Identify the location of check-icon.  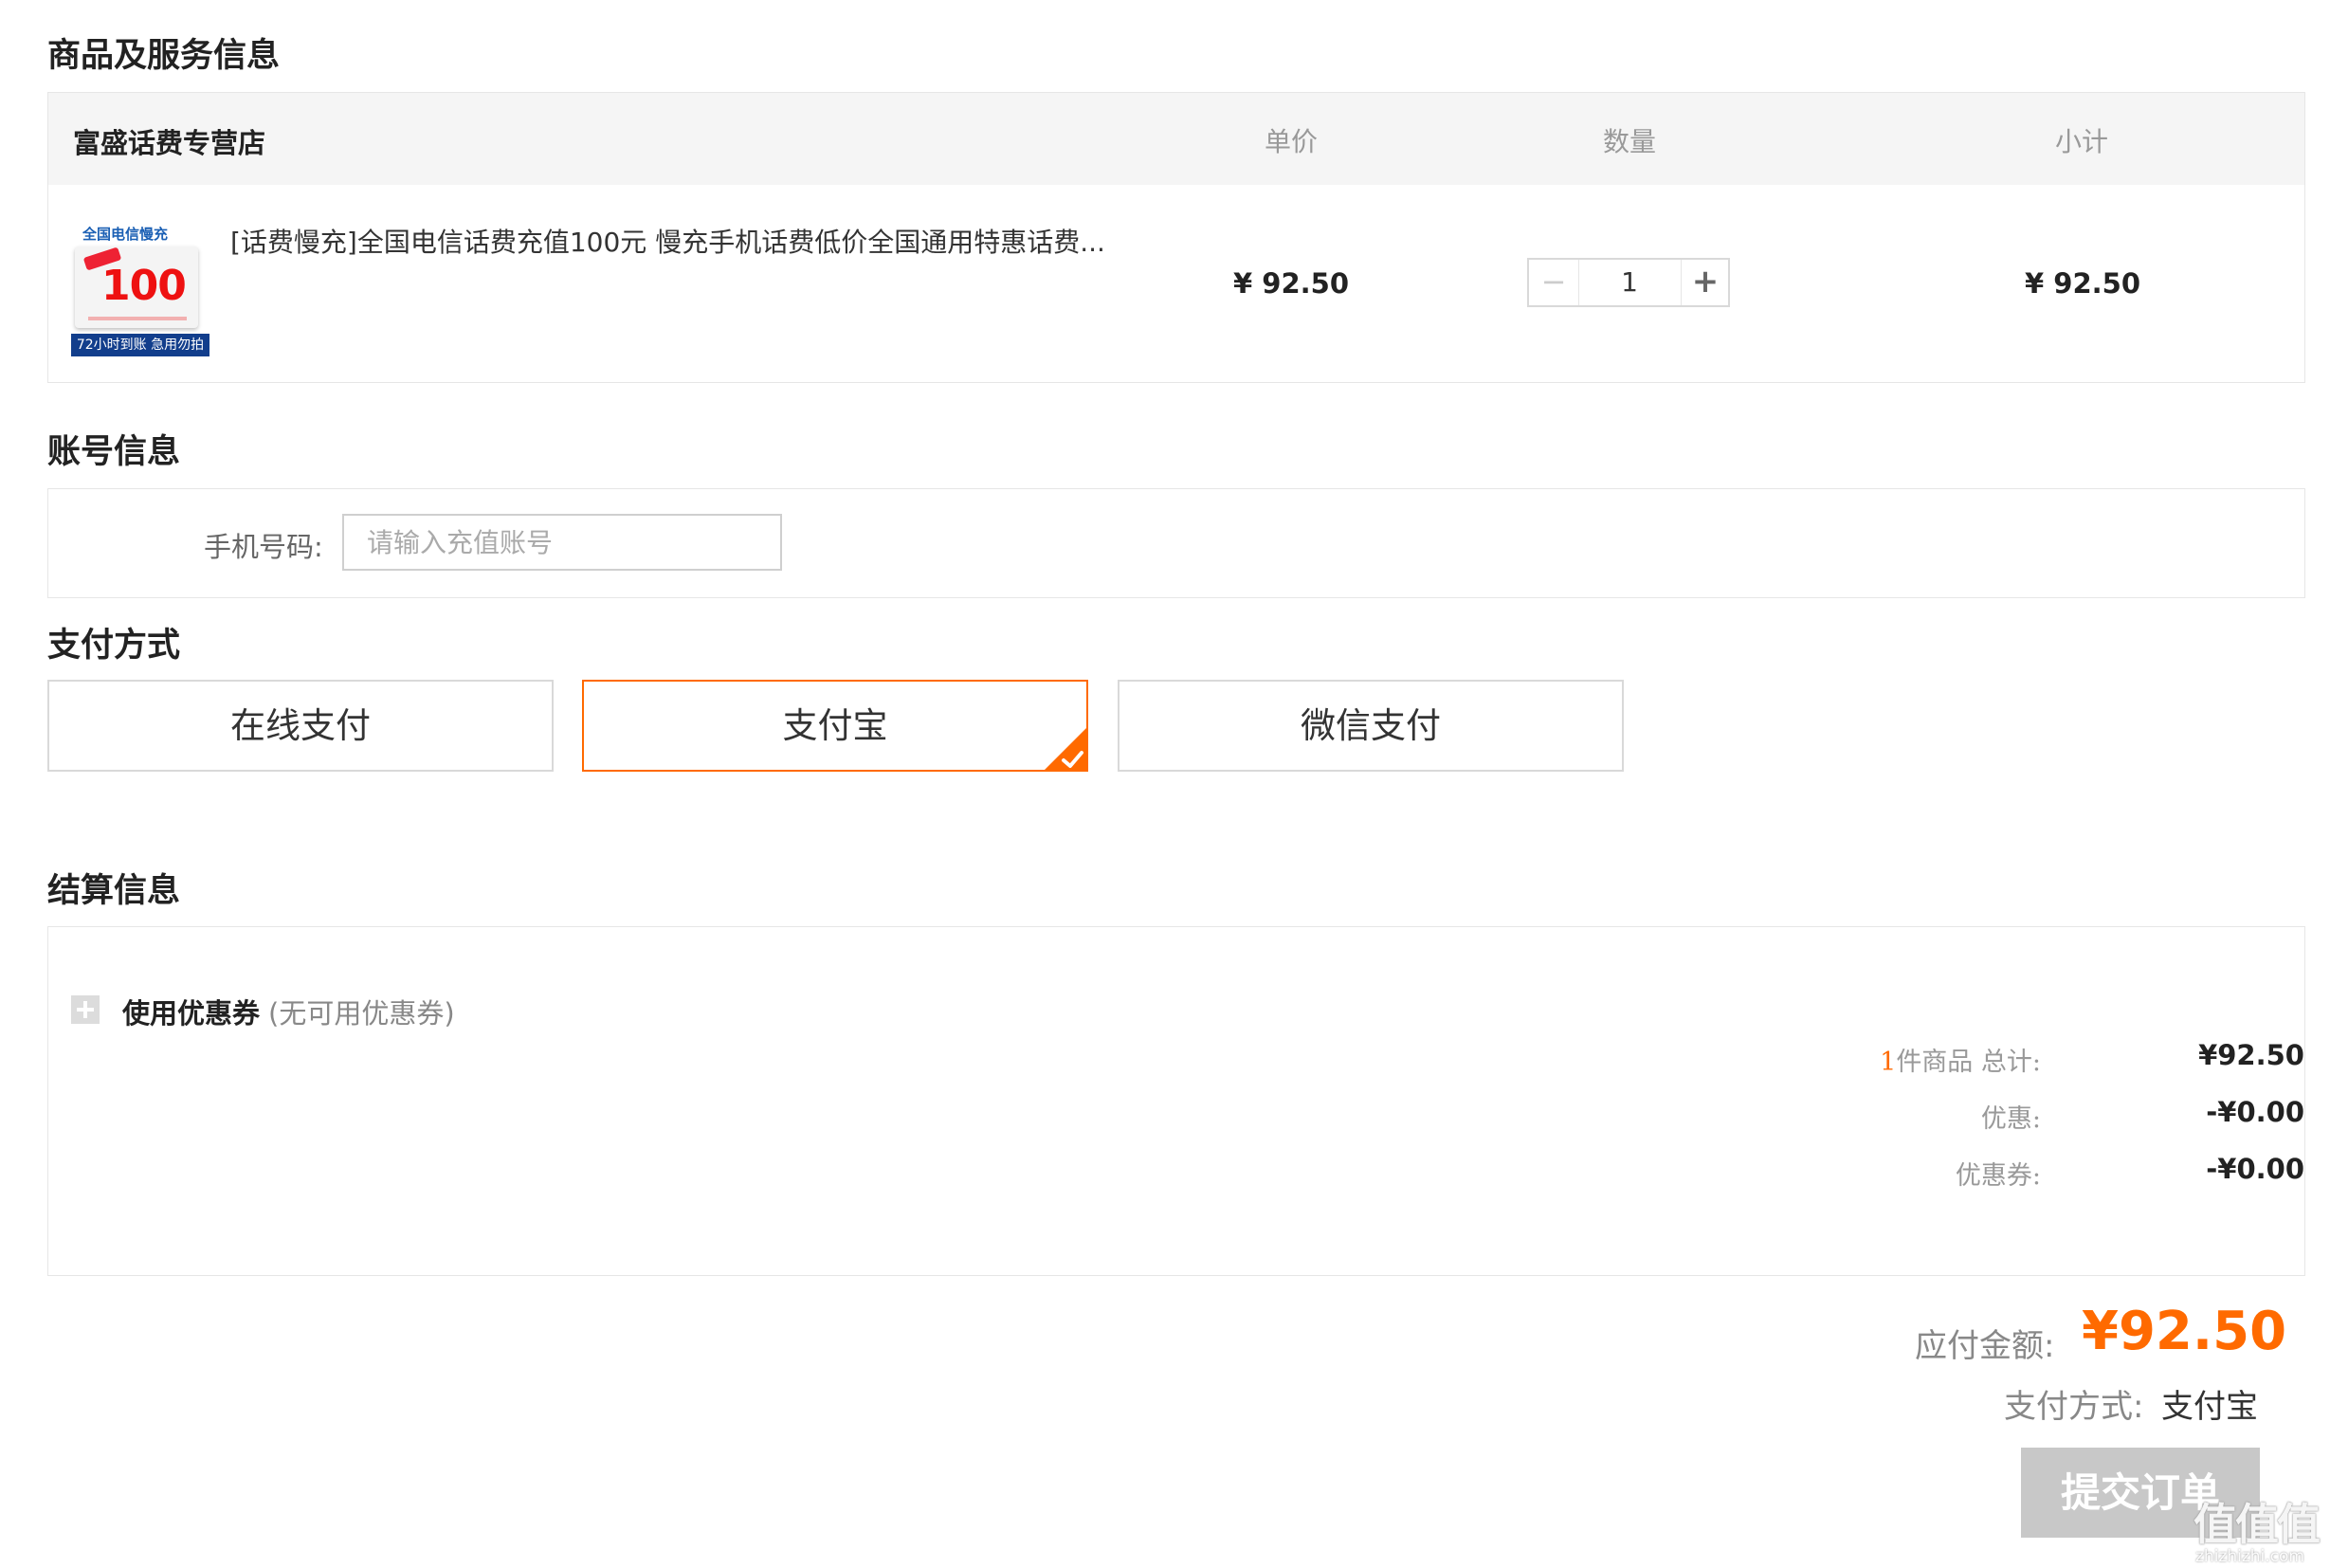
(1065, 749).